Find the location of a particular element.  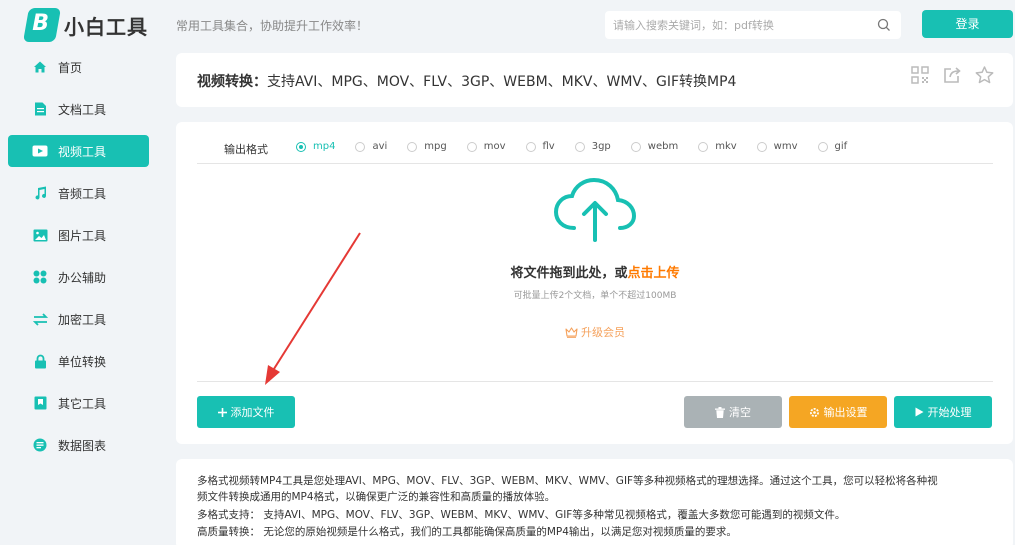

gear-icon is located at coordinates (814, 412).